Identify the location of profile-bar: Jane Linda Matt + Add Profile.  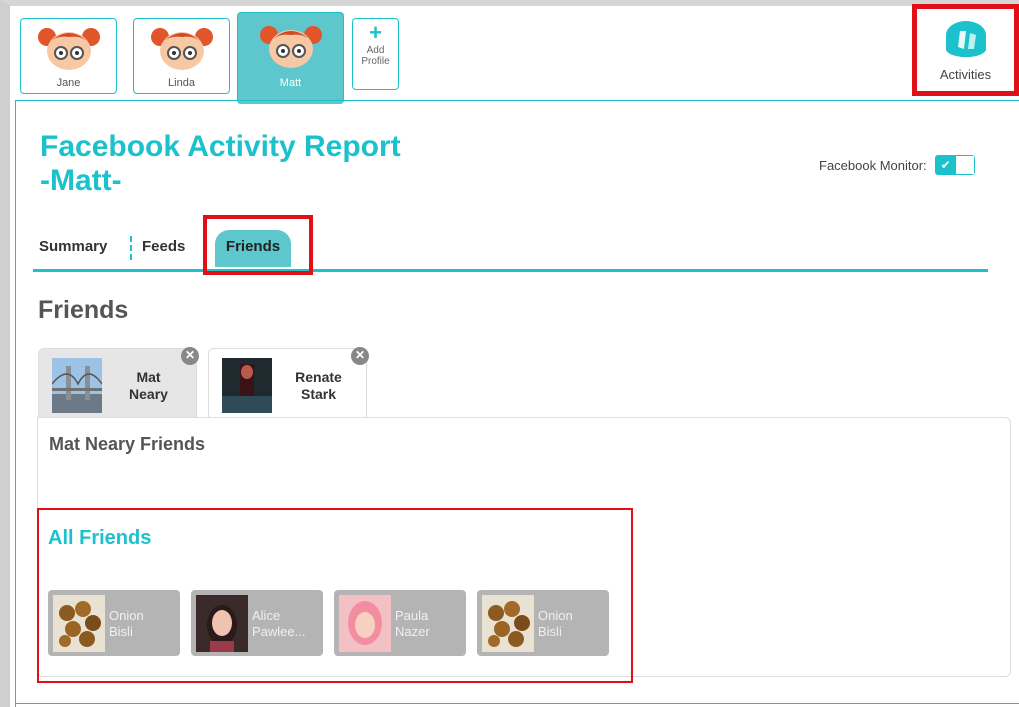
(514, 57).